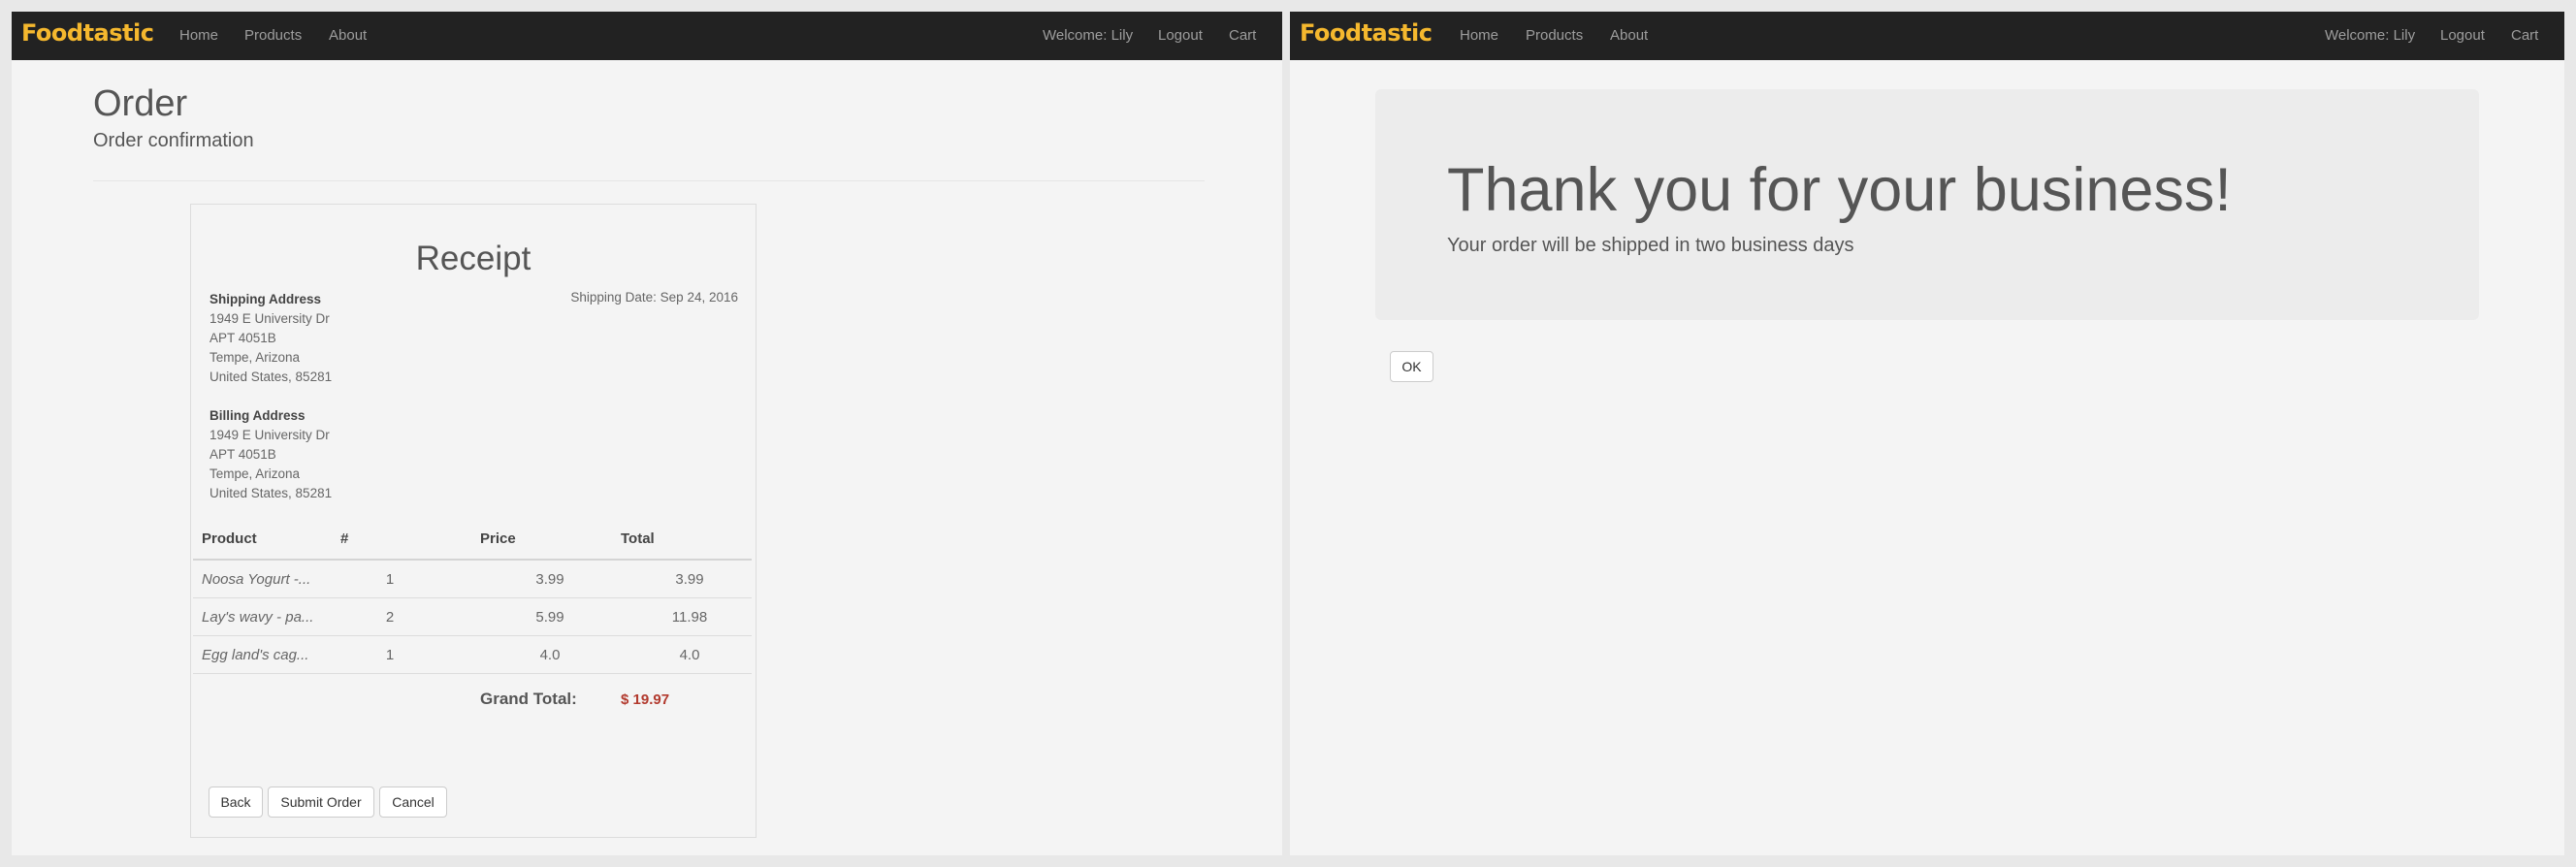 The image size is (2576, 867). I want to click on divider, so click(649, 180).